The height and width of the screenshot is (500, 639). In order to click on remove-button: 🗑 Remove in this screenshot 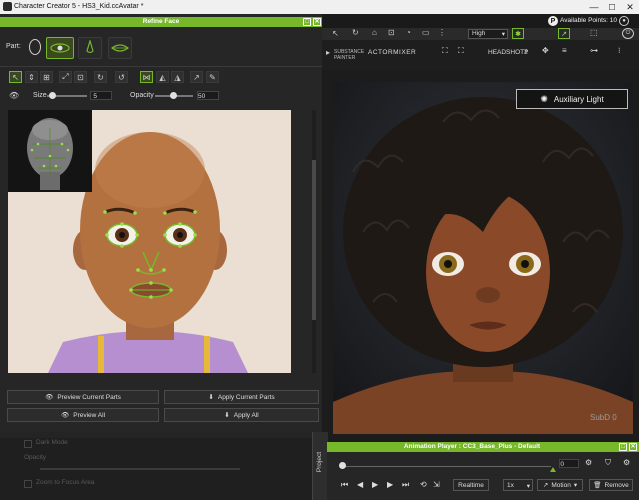, I will do `click(611, 485)`.